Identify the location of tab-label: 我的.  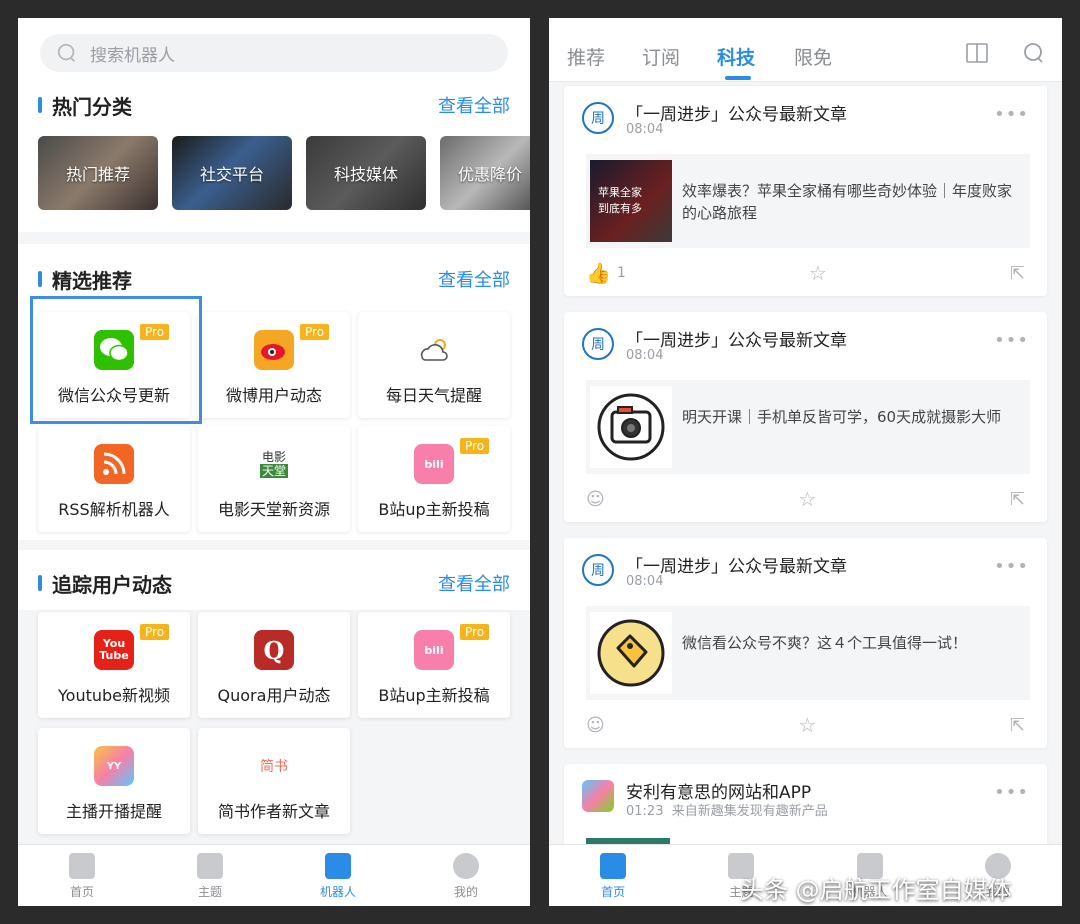
(465, 892).